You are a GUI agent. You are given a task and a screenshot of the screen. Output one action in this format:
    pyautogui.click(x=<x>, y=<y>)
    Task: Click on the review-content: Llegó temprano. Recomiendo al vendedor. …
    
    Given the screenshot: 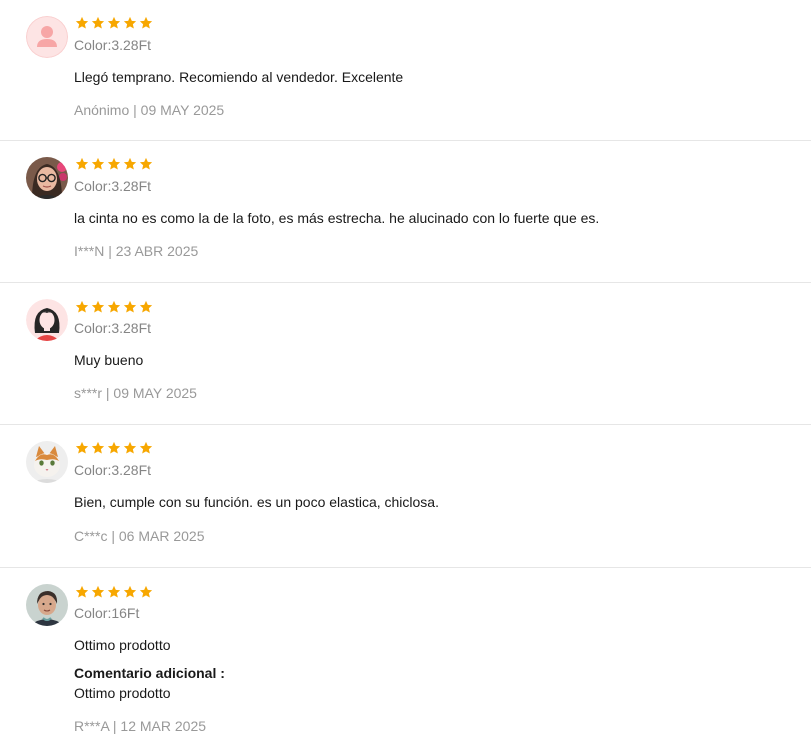 What is the action you would take?
    pyautogui.click(x=239, y=77)
    